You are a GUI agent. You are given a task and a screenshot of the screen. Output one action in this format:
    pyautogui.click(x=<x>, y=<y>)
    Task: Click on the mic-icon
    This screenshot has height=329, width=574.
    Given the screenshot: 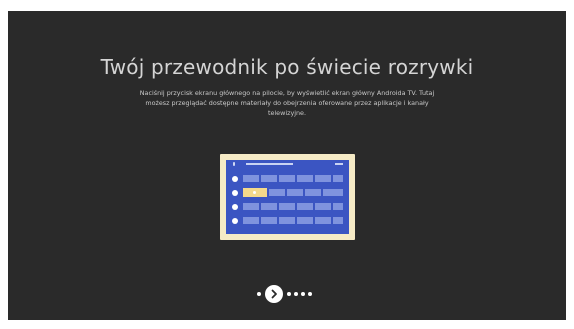 What is the action you would take?
    pyautogui.click(x=234, y=164)
    